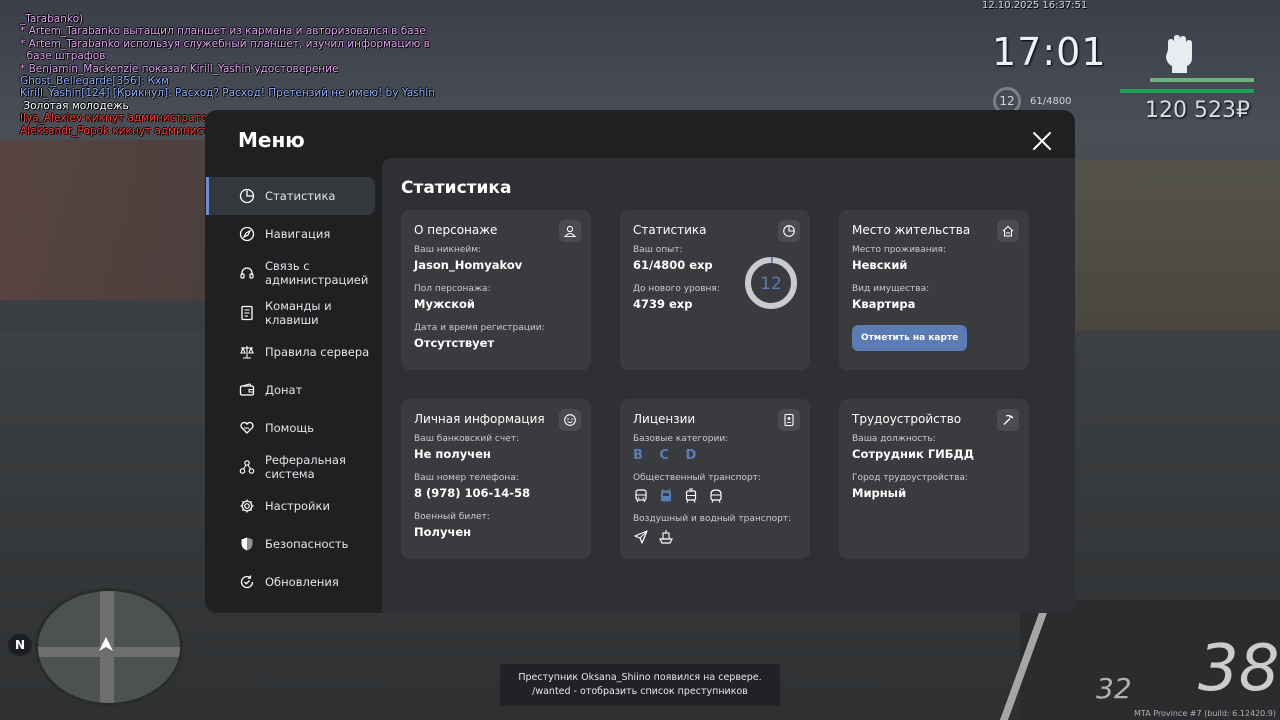 Image resolution: width=1280 pixels, height=720 pixels. I want to click on plane-icon, so click(641, 537).